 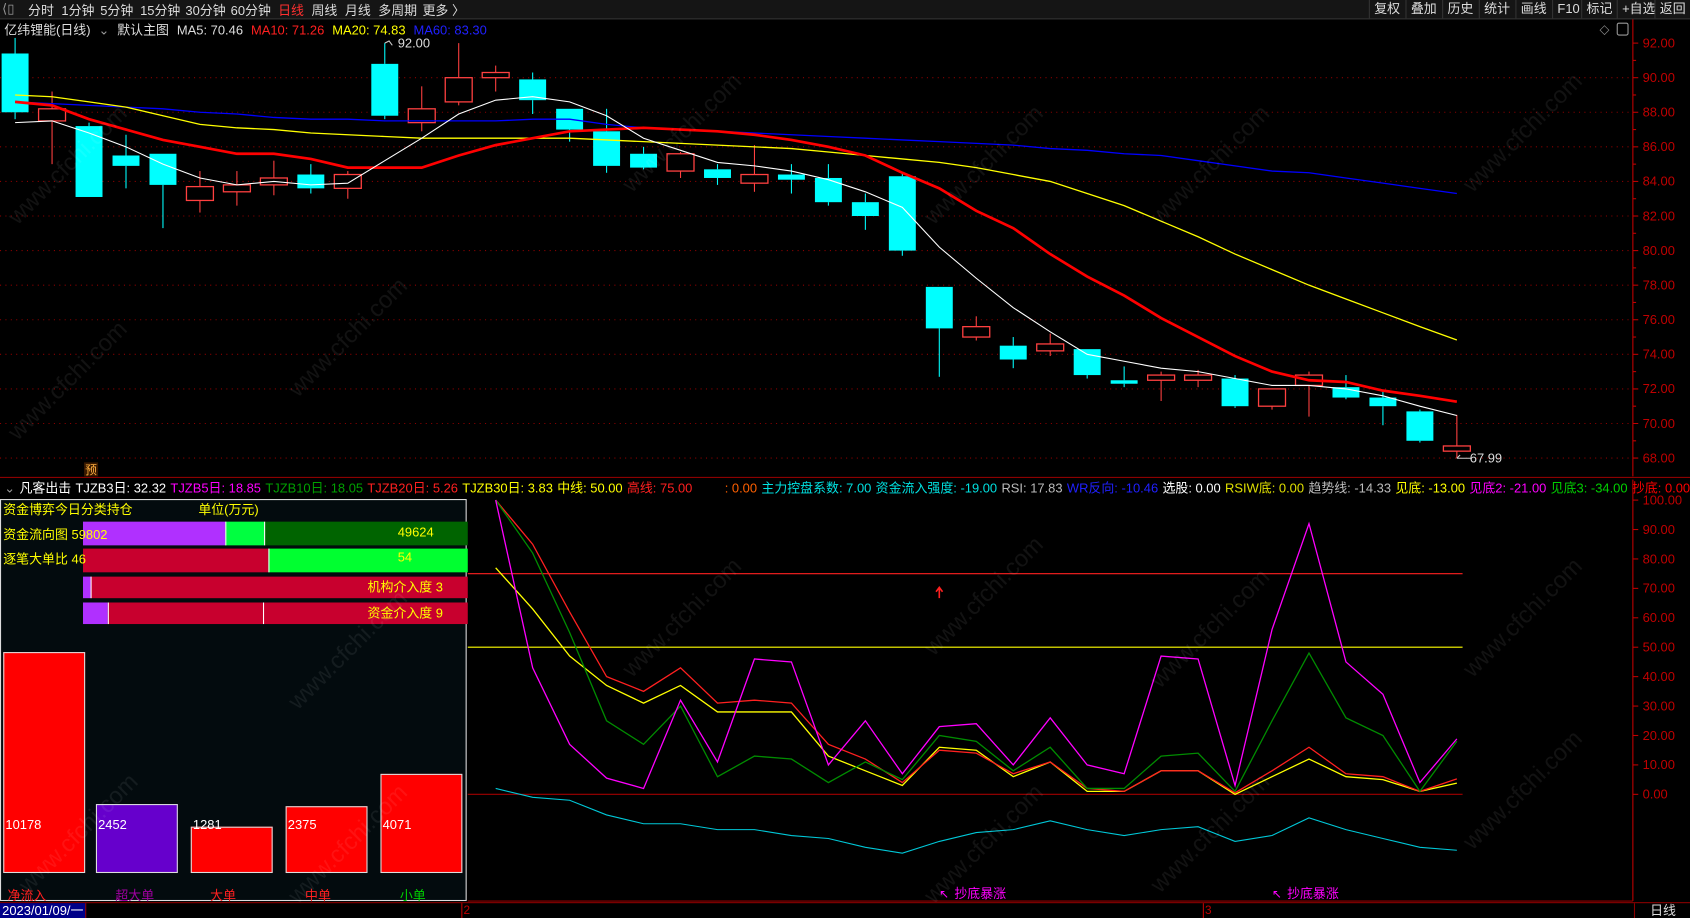 What do you see at coordinates (976, 820) in the screenshot?
I see `flow-strength-line` at bounding box center [976, 820].